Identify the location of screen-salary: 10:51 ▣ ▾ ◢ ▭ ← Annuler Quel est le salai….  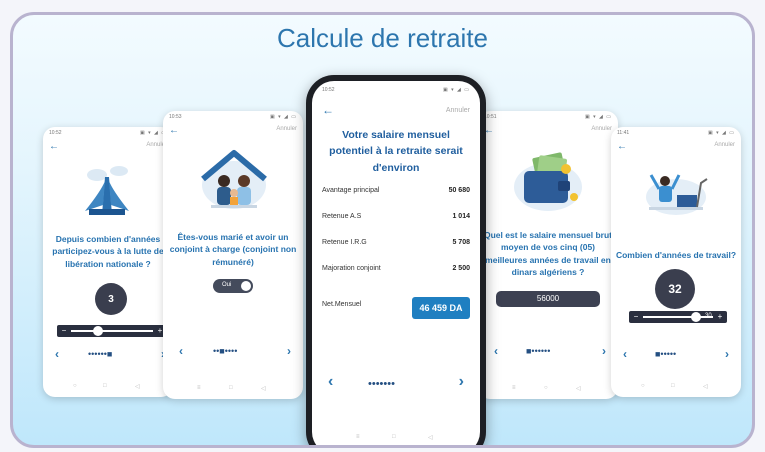
(548, 255).